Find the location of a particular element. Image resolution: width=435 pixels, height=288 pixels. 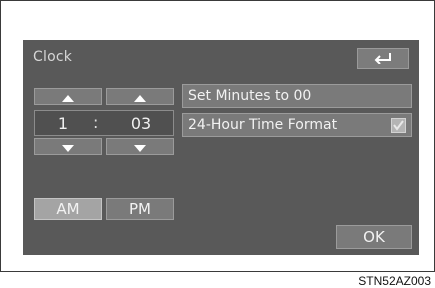

am-label: AM is located at coordinates (68, 209).